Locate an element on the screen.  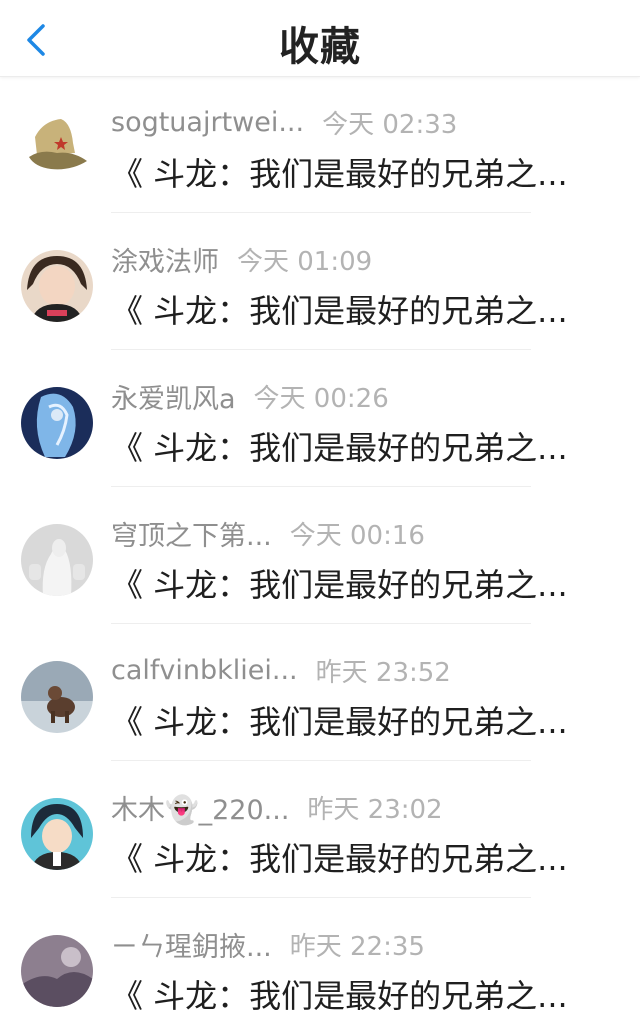
item-meta: ㄧㄣ瑆鈅掖... 昨天 22:35 is located at coordinates (268, 944).